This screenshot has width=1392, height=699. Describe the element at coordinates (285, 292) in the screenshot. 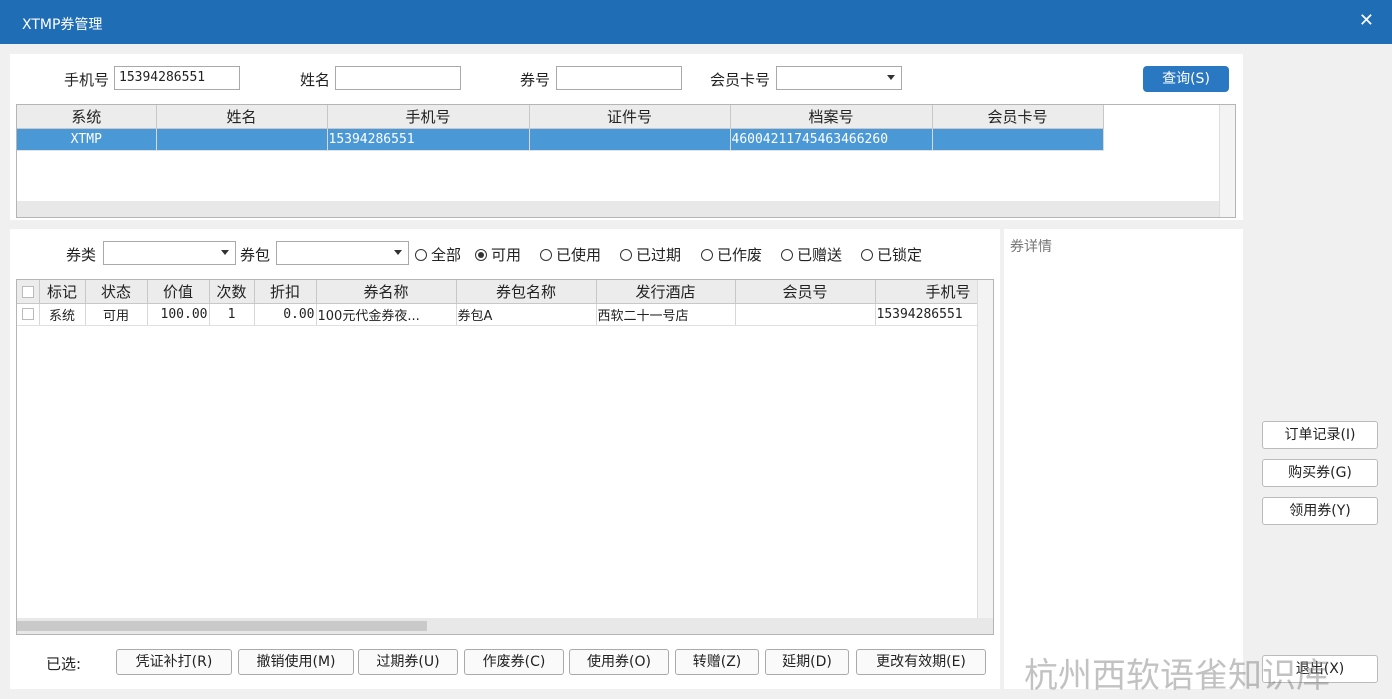

I see `col-discount: 折扣` at that location.